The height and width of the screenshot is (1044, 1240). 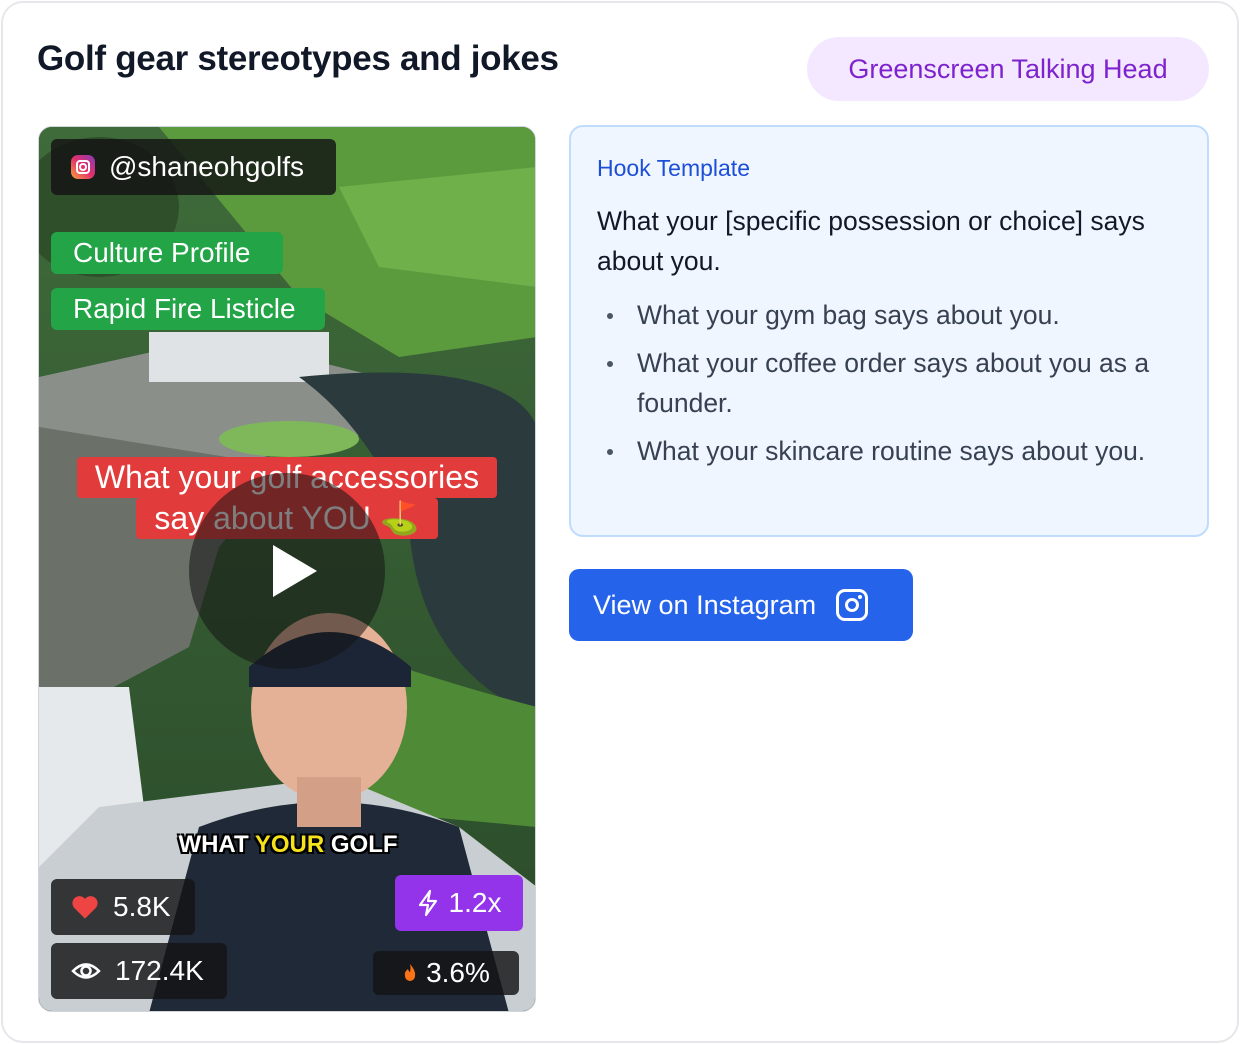 What do you see at coordinates (207, 166) in the screenshot?
I see `handle-text: @shaneohgolfs` at bounding box center [207, 166].